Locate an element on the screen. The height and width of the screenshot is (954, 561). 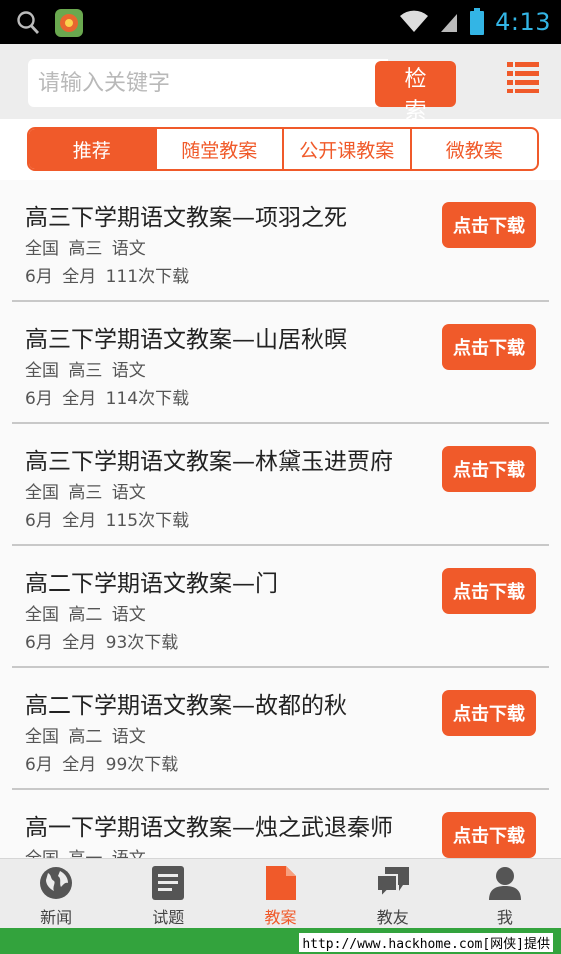
item-title: 高三下学期语文教案—山居秋暝 is located at coordinates (186, 340).